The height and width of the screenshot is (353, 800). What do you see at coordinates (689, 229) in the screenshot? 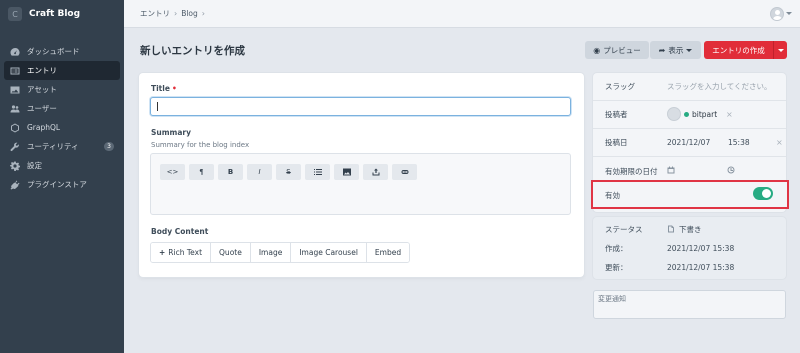
I see `status-row: ステータス 下書き` at bounding box center [689, 229].